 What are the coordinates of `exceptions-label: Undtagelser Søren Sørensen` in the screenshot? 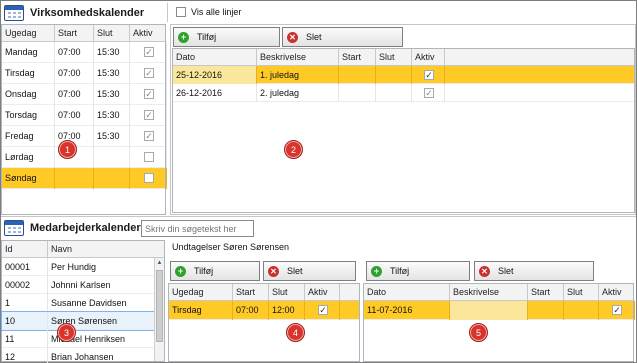 It's located at (231, 247).